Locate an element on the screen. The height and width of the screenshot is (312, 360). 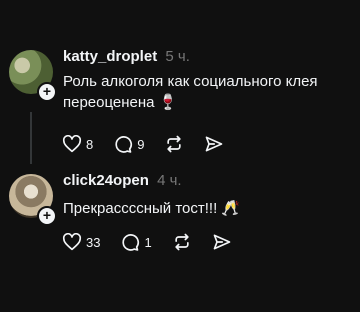
reply-button: 9 is located at coordinates (128, 144).